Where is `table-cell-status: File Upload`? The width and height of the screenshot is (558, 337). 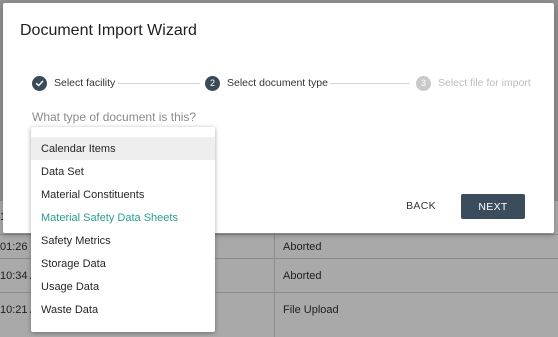 table-cell-status: File Upload is located at coordinates (311, 310).